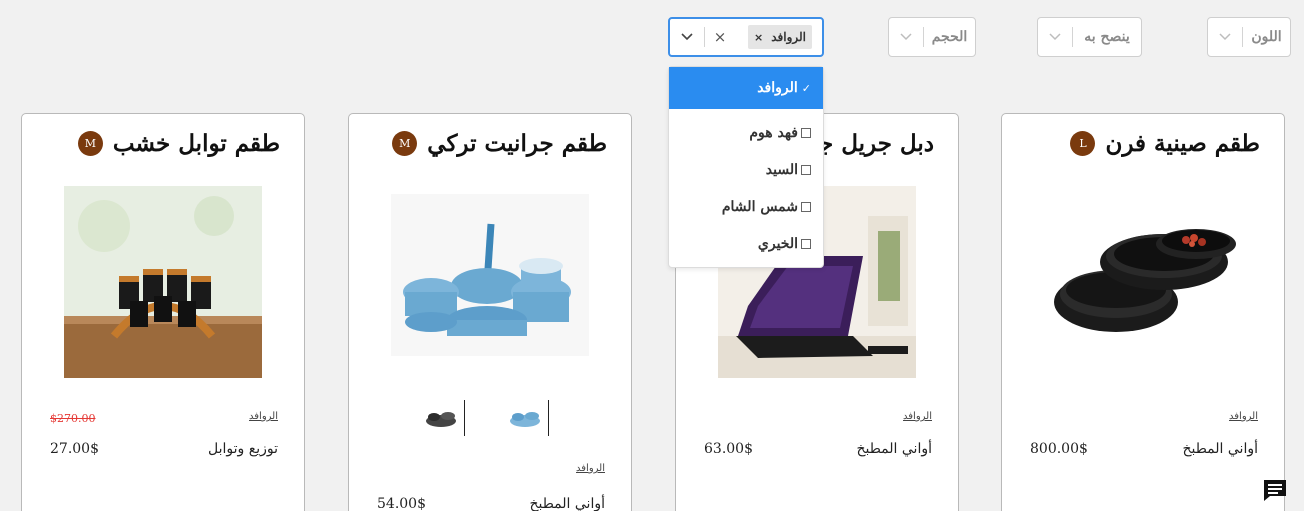 Image resolution: width=1304 pixels, height=511 pixels. I want to click on brand-option: فهد هوم, so click(746, 132).